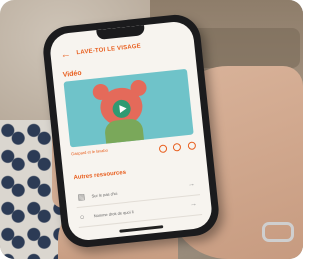  What do you see at coordinates (123, 109) in the screenshot?
I see `play-triangle` at bounding box center [123, 109].